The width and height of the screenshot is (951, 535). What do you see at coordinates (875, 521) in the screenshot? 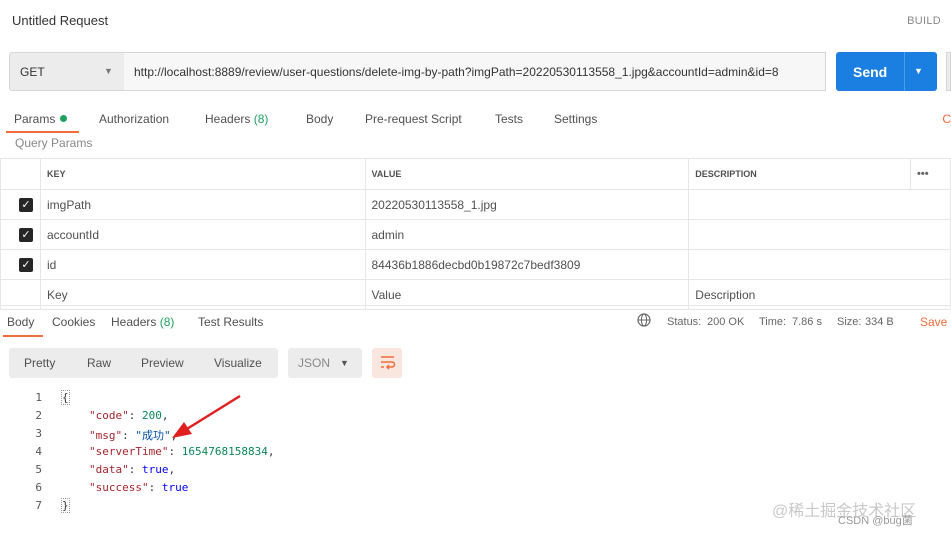
I see `watermark-sub: CSDN @bug菌` at bounding box center [875, 521].